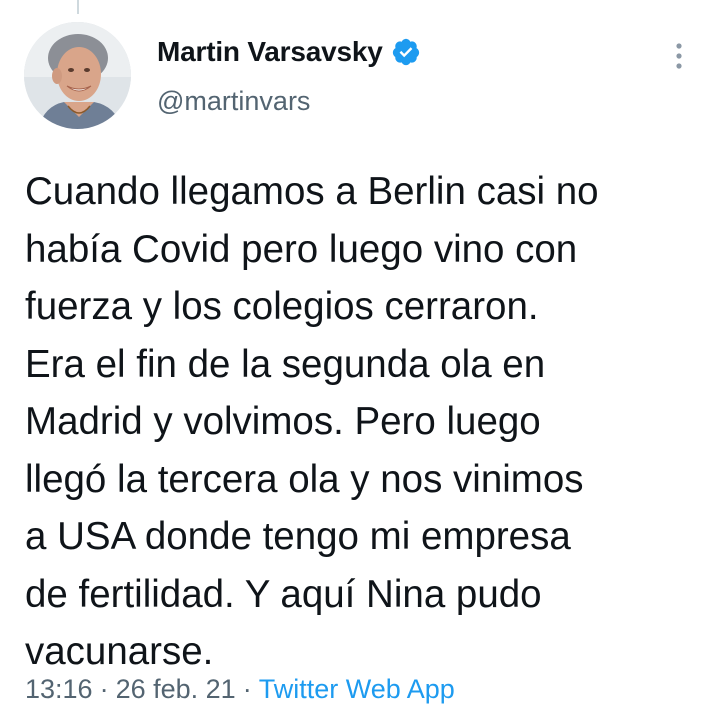  What do you see at coordinates (357, 689) in the screenshot?
I see `tweet-source-link: Twitter Web App` at bounding box center [357, 689].